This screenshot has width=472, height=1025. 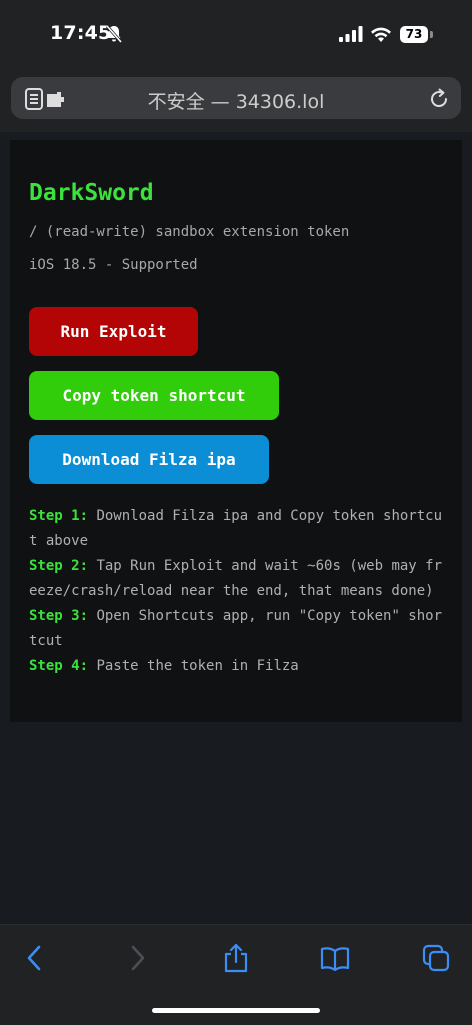 I want to click on step-label: Step 4:, so click(x=59, y=666).